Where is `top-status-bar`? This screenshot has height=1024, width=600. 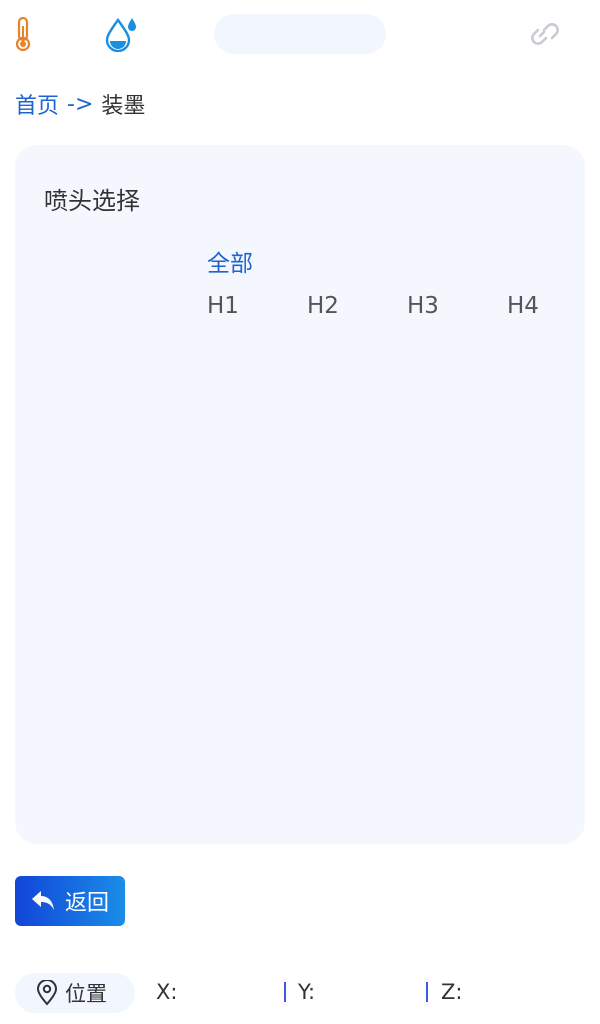 top-status-bar is located at coordinates (300, 35).